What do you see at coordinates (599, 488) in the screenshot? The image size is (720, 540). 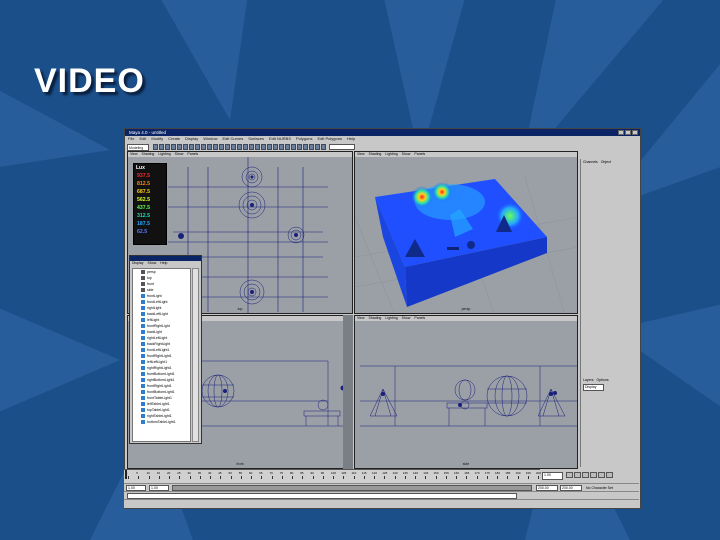 I see `character-set-dropdown: No Character Set` at bounding box center [599, 488].